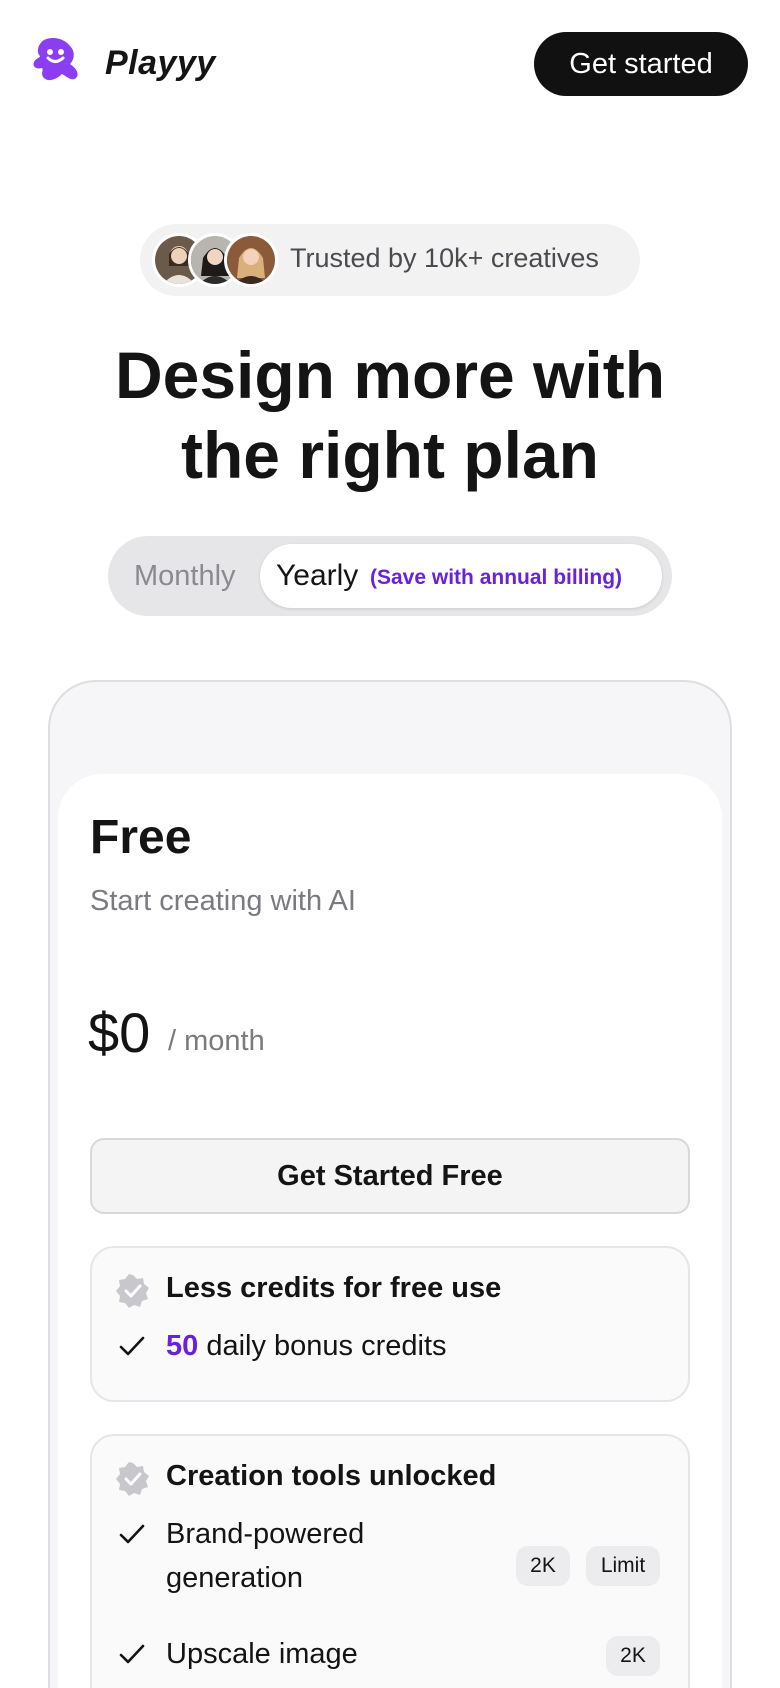 The height and width of the screenshot is (1688, 780). I want to click on yearly-label: Yearly, so click(317, 575).